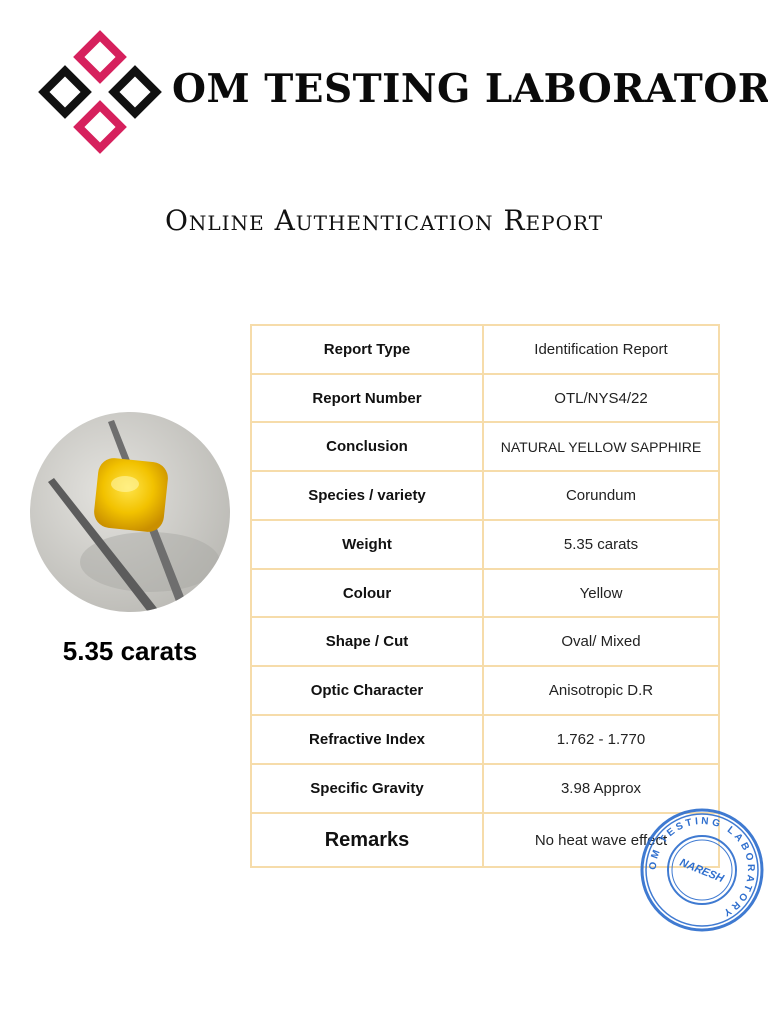 The image size is (768, 1024). Describe the element at coordinates (601, 593) in the screenshot. I see `row-value: Yellow` at that location.